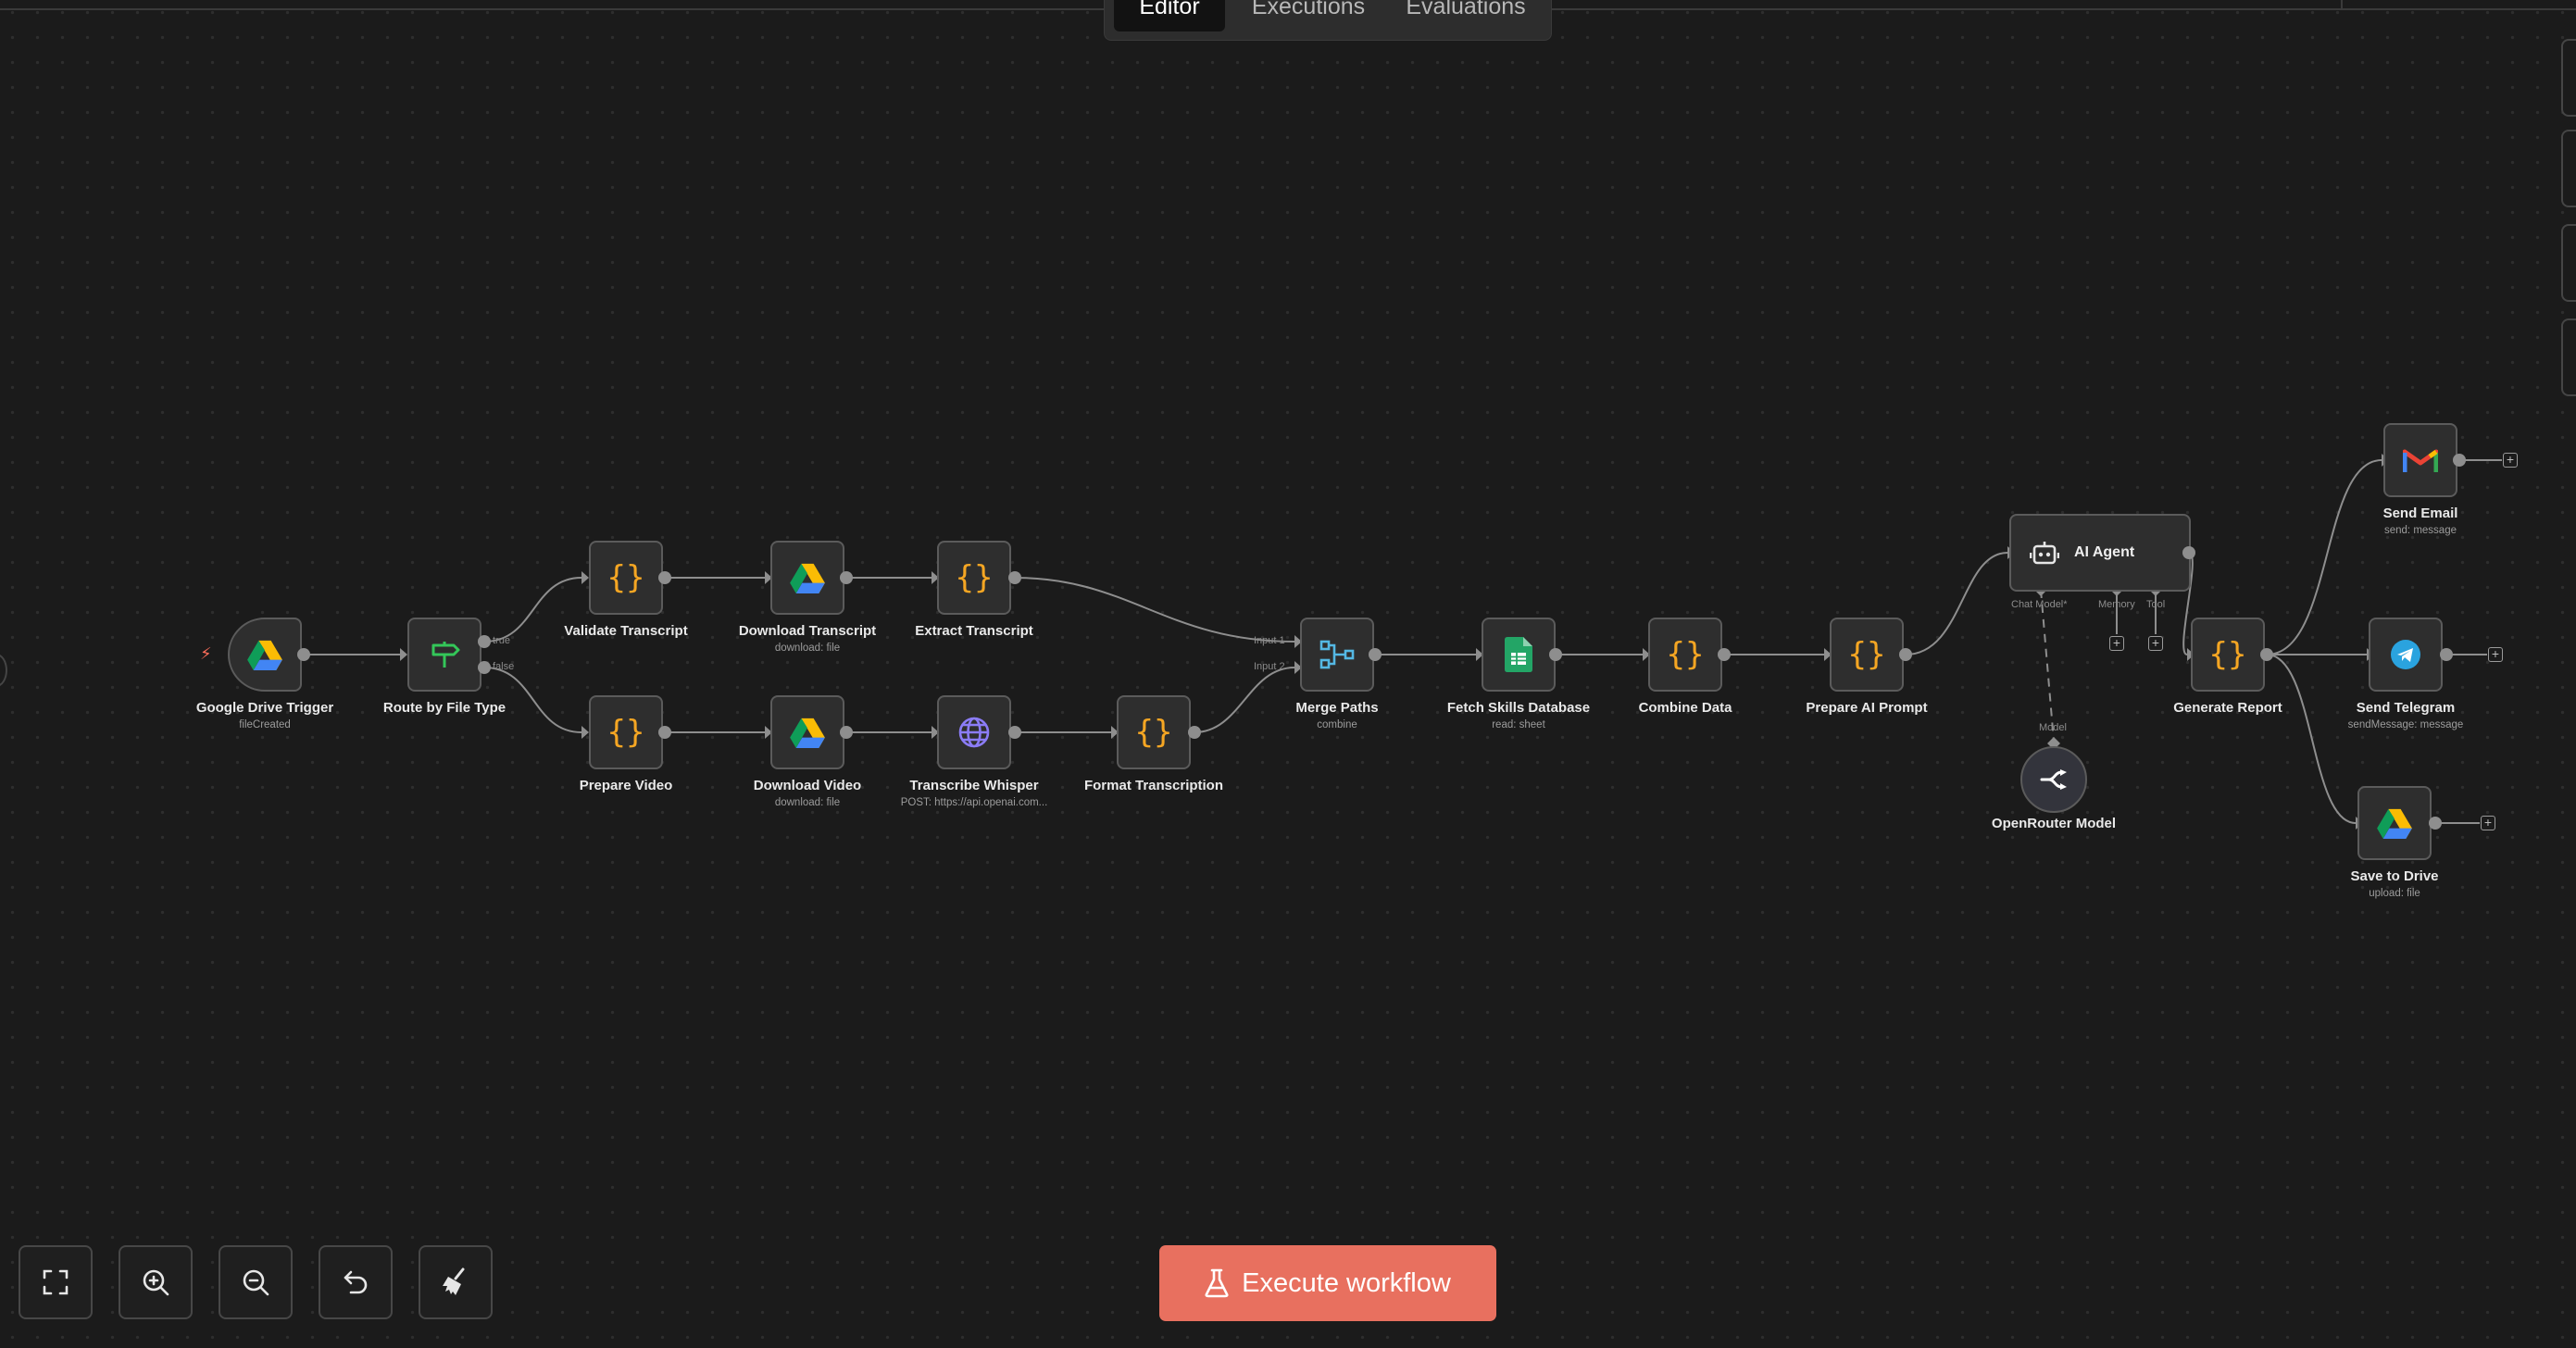 The image size is (2576, 1348). What do you see at coordinates (2420, 513) in the screenshot?
I see `node-title: Send Email` at bounding box center [2420, 513].